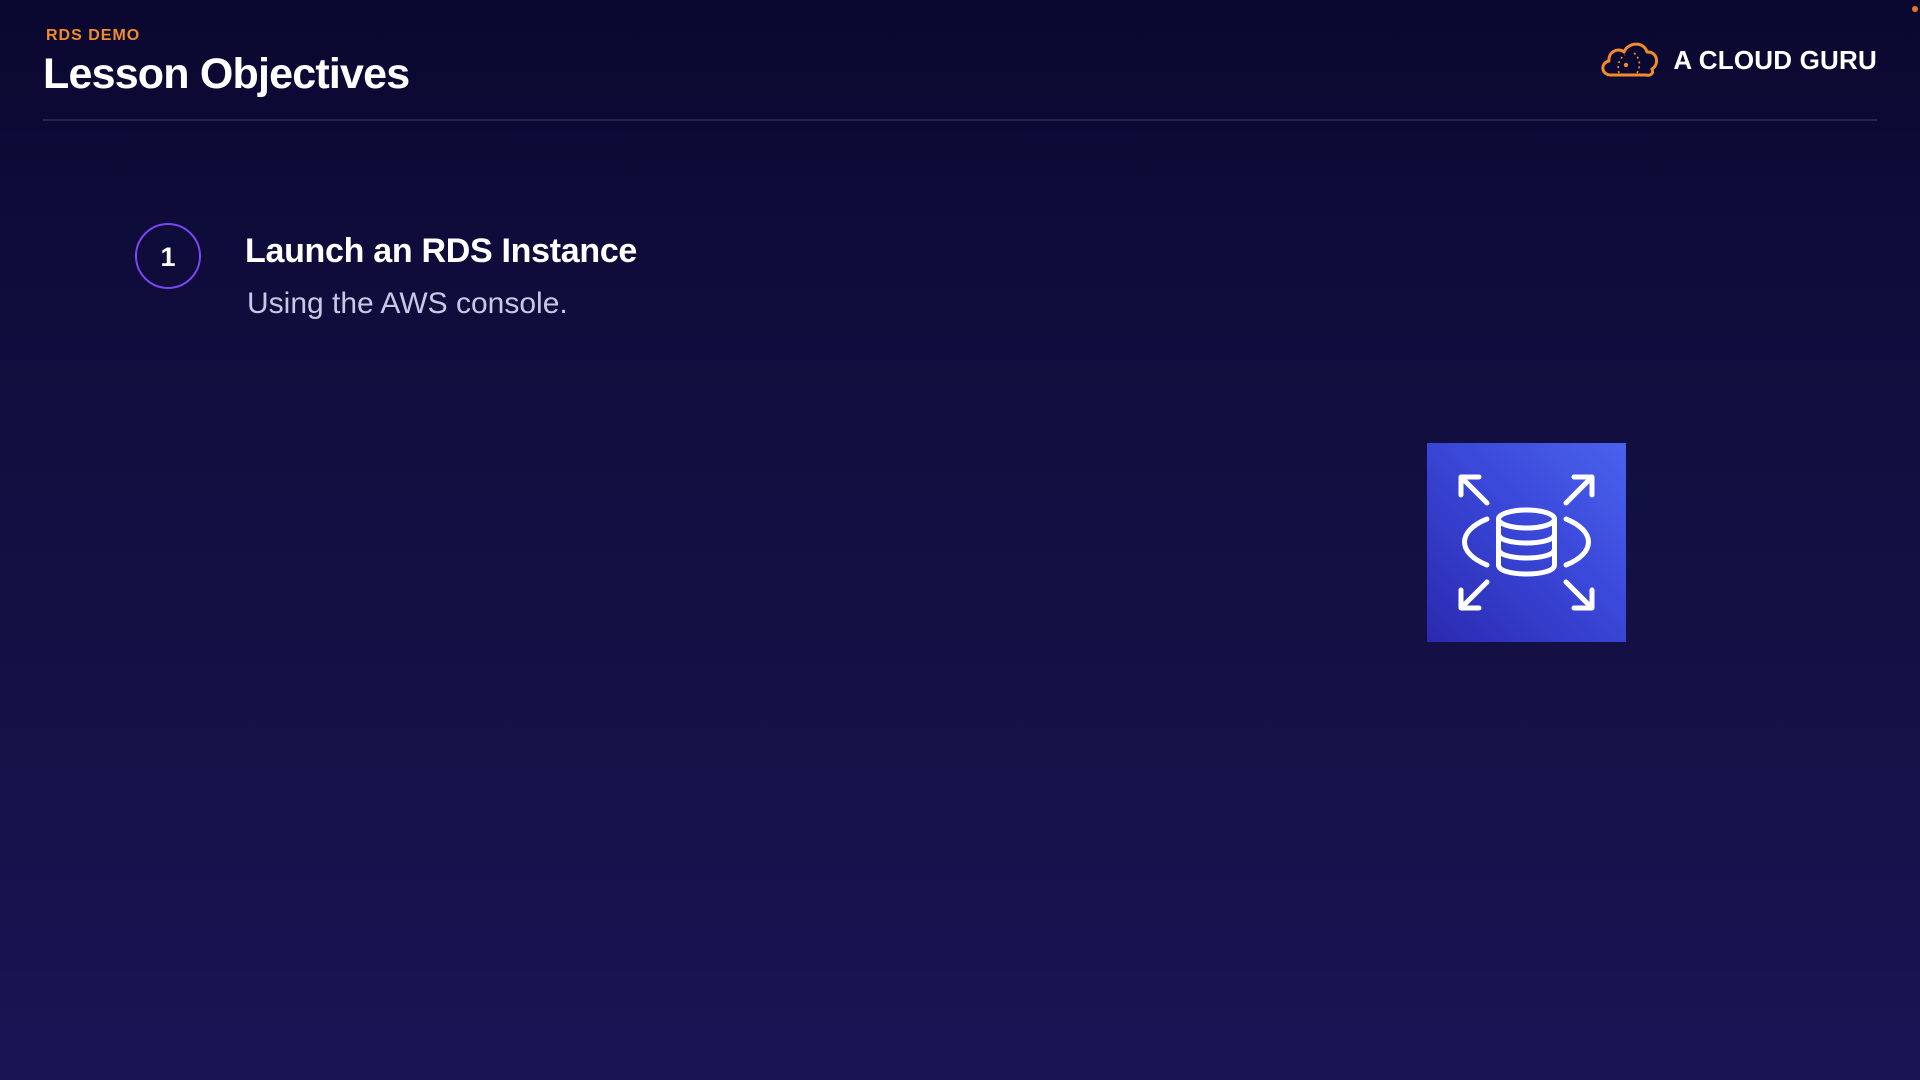  I want to click on brand: A CLOUD GURU, so click(1737, 60).